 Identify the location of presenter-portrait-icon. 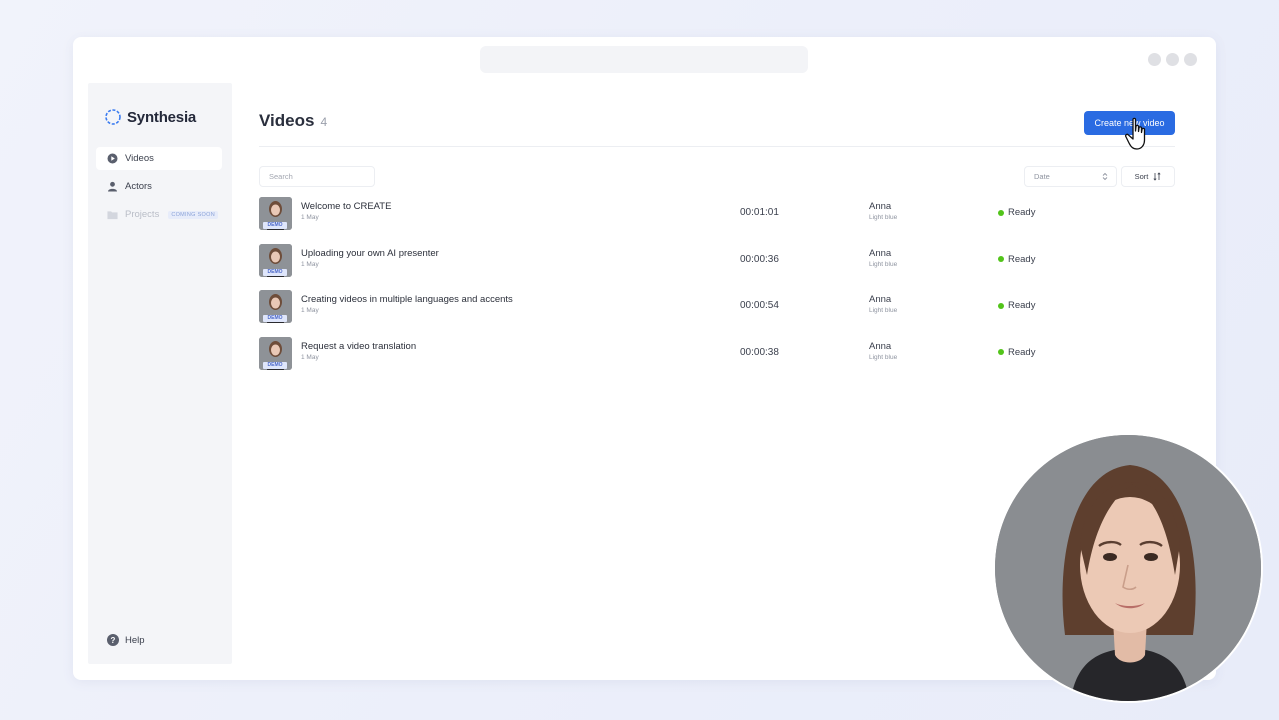
(1128, 568).